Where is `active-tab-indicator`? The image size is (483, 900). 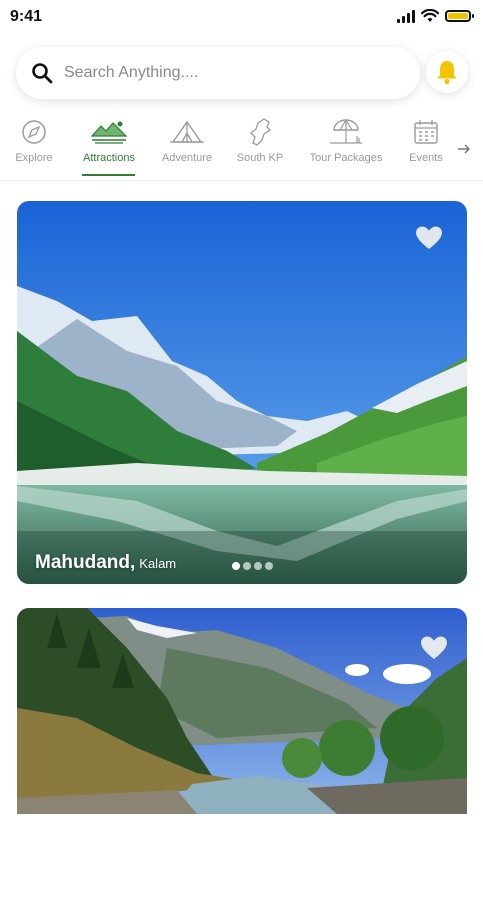
active-tab-indicator is located at coordinates (108, 175).